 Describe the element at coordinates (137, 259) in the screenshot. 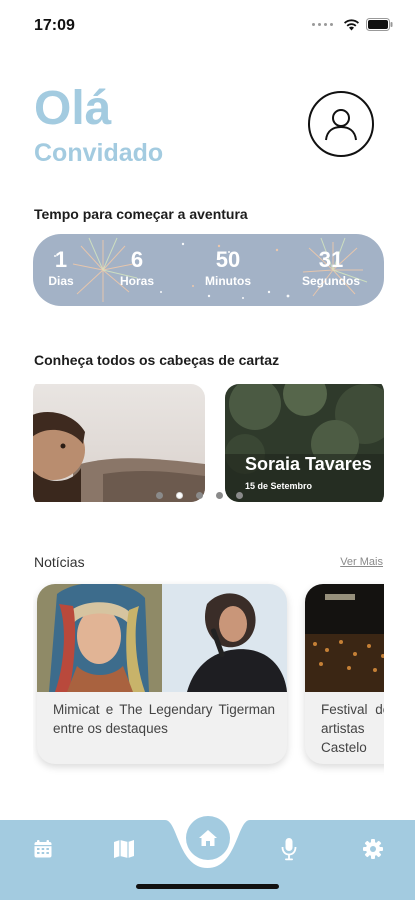

I see `countdown-hours-value: 6` at that location.